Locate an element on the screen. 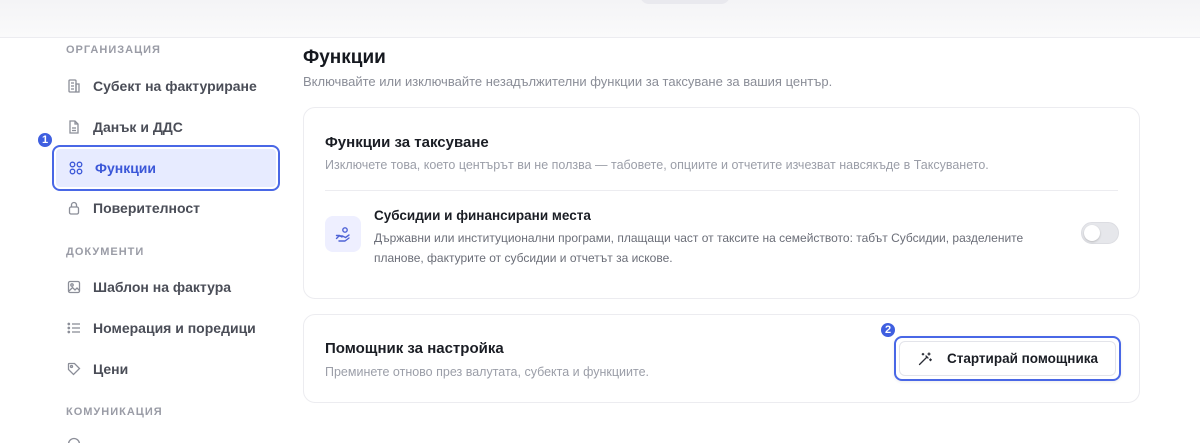 This screenshot has height=443, width=1200. hand-coins-icon is located at coordinates (343, 234).